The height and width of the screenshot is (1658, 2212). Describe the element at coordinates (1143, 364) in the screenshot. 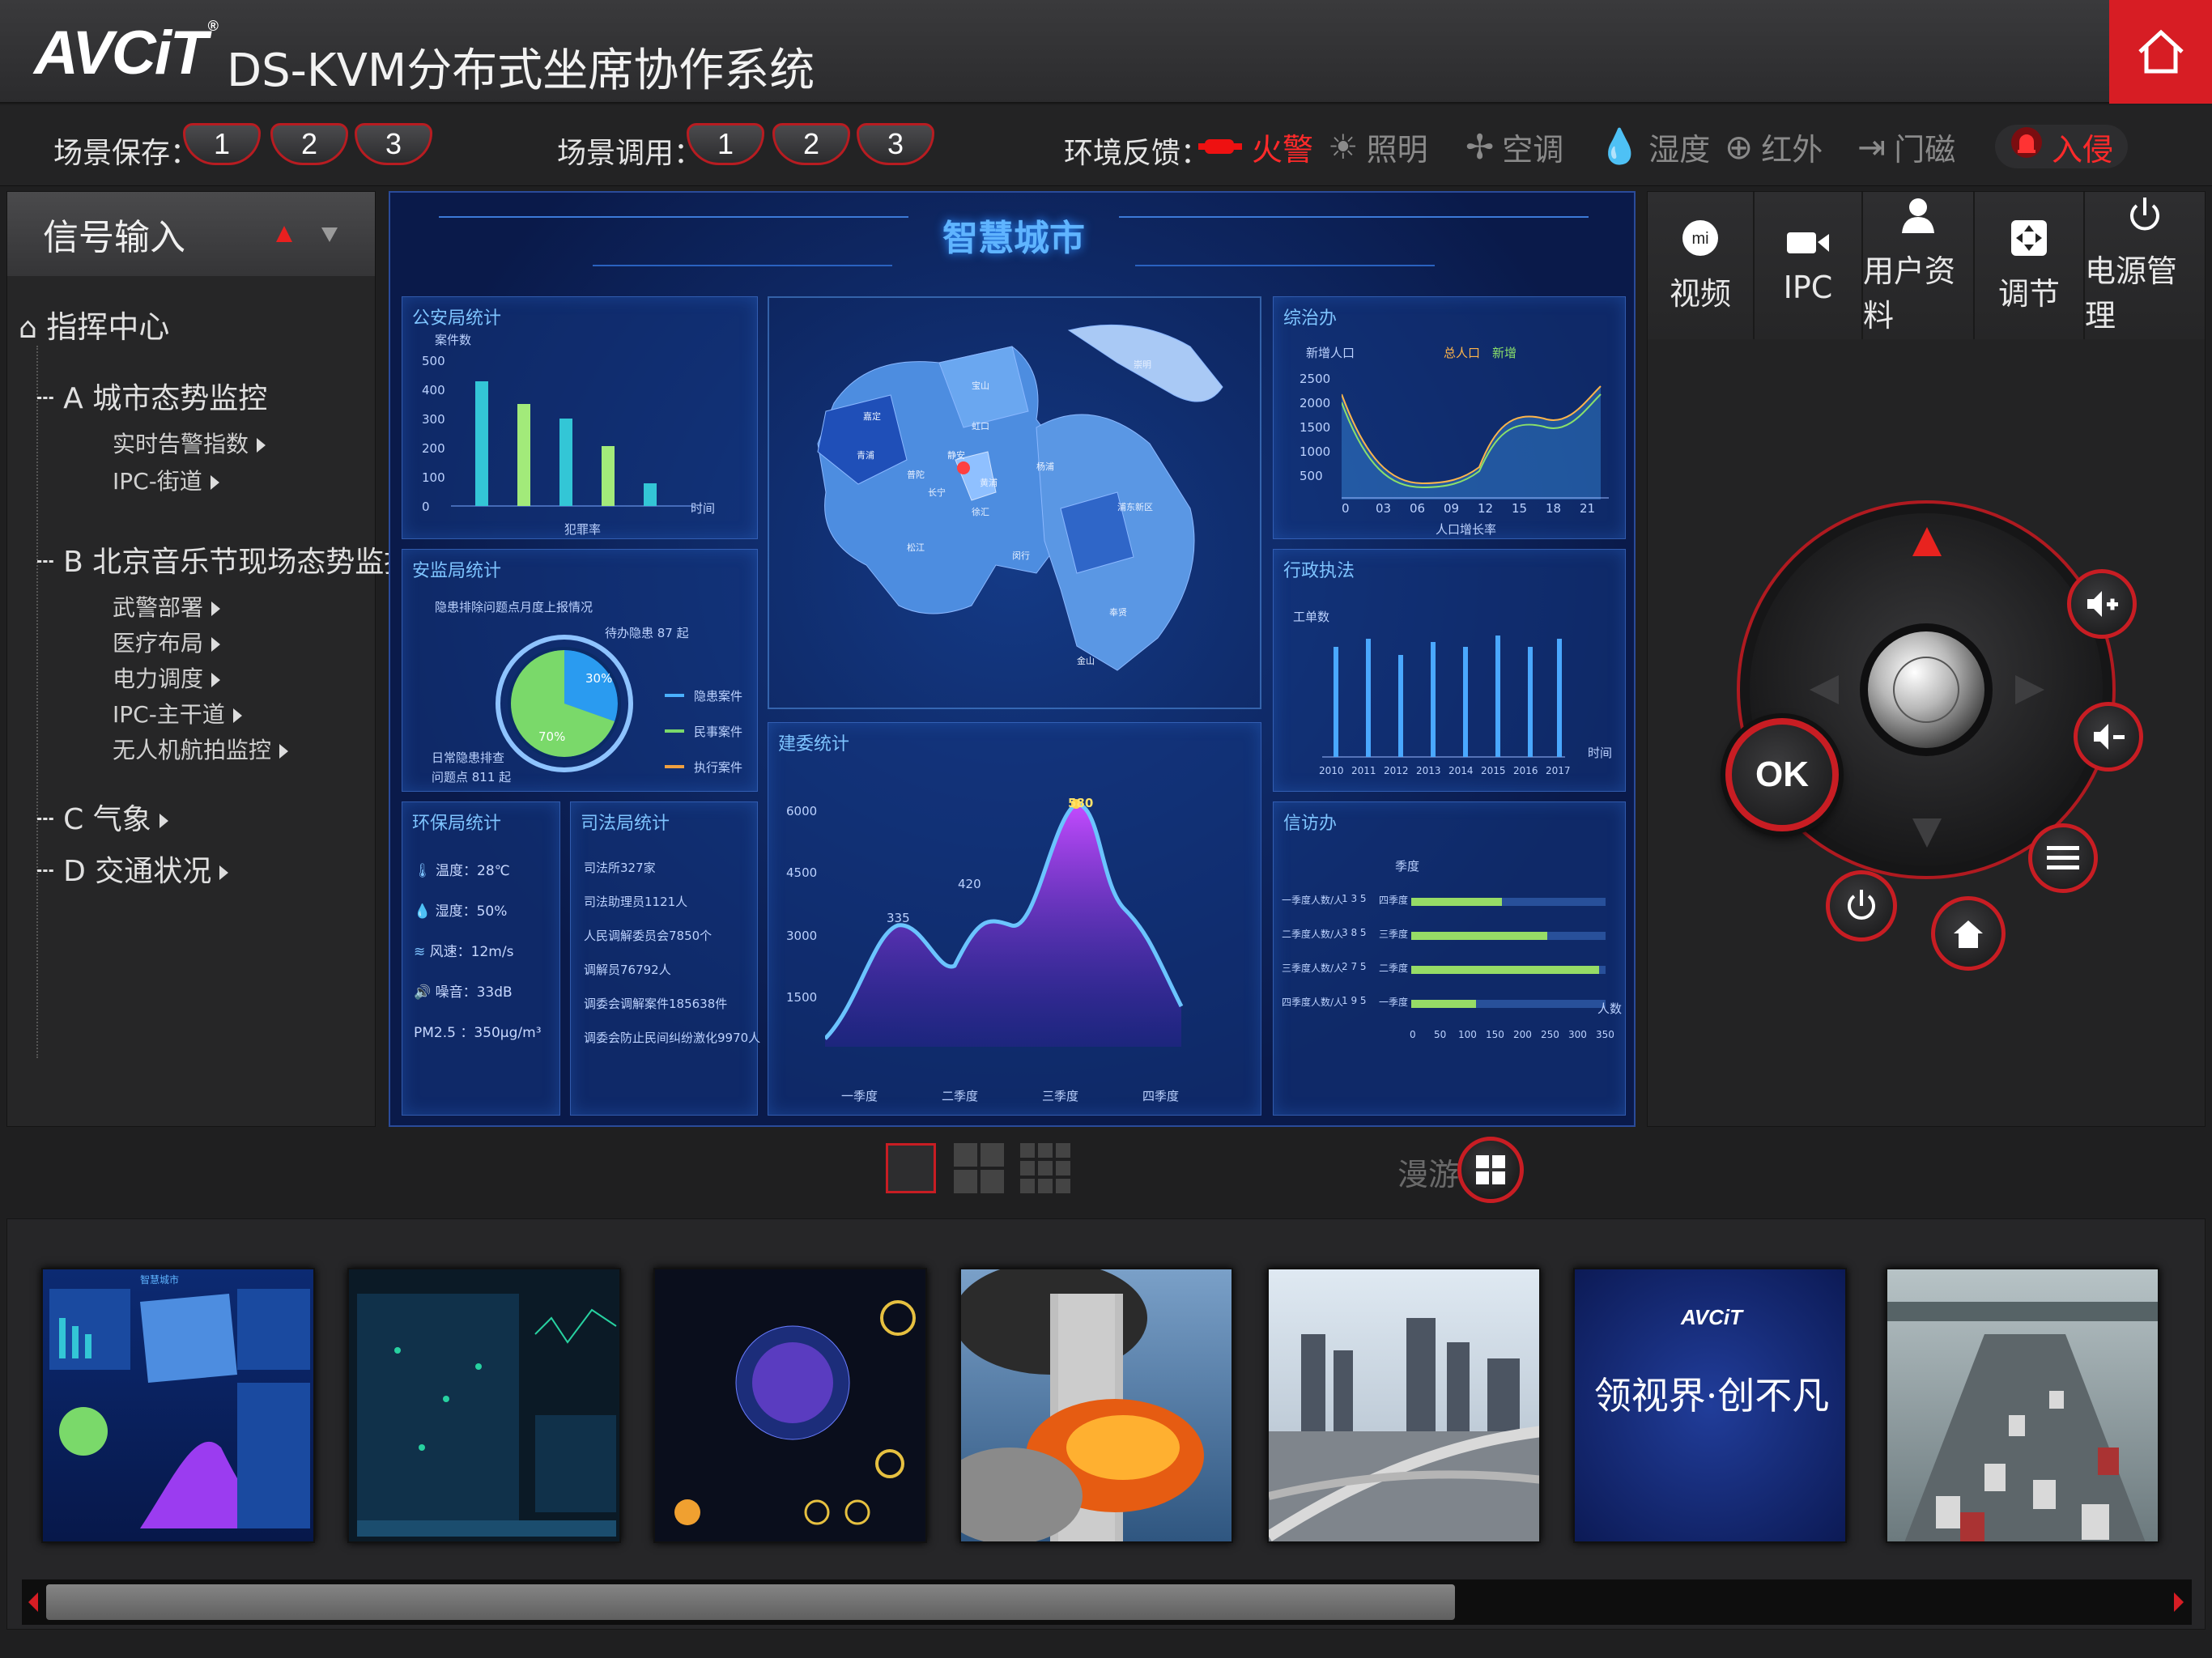

I see `map-label: 崇明` at that location.